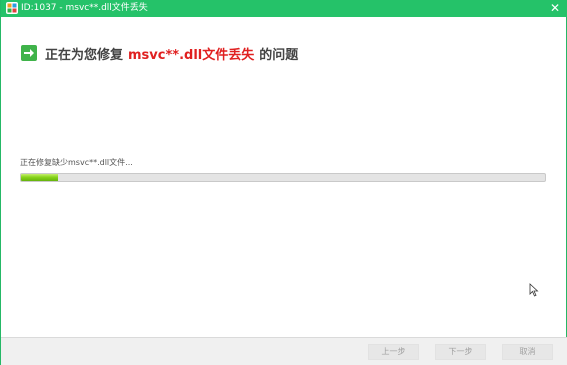 This screenshot has width=567, height=365. What do you see at coordinates (534, 290) in the screenshot?
I see `mouse-cursor-icon` at bounding box center [534, 290].